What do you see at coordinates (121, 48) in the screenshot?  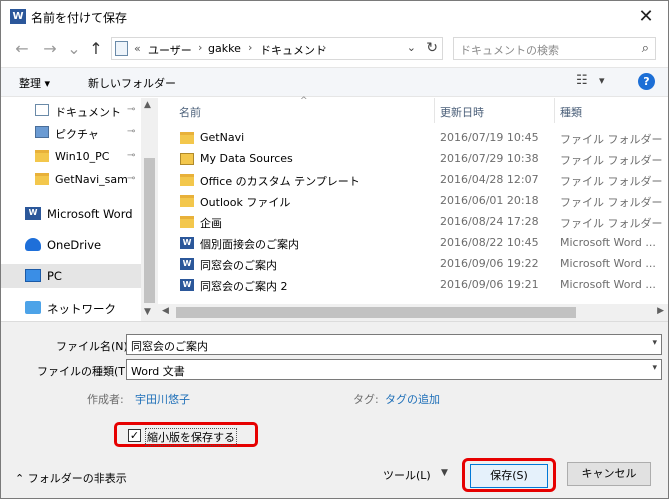 I see `documents-location-icon` at bounding box center [121, 48].